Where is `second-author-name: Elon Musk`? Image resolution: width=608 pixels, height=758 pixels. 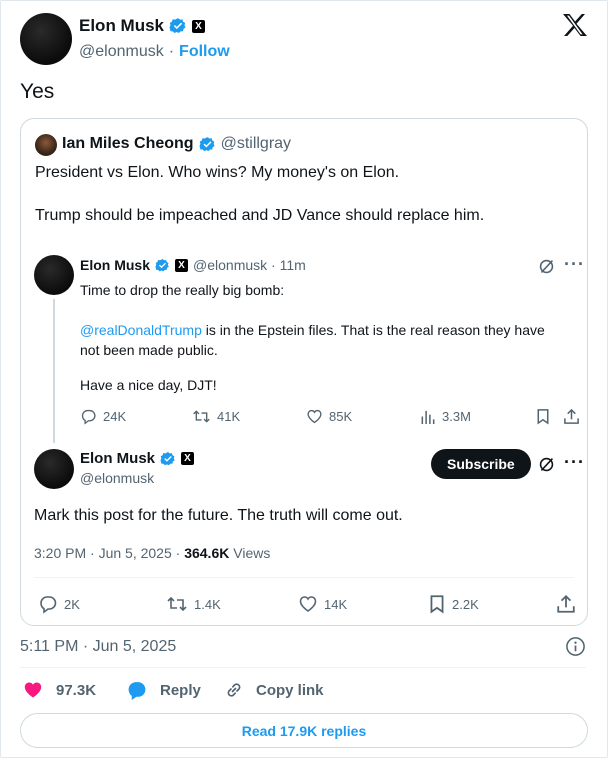 second-author-name: Elon Musk is located at coordinates (117, 458).